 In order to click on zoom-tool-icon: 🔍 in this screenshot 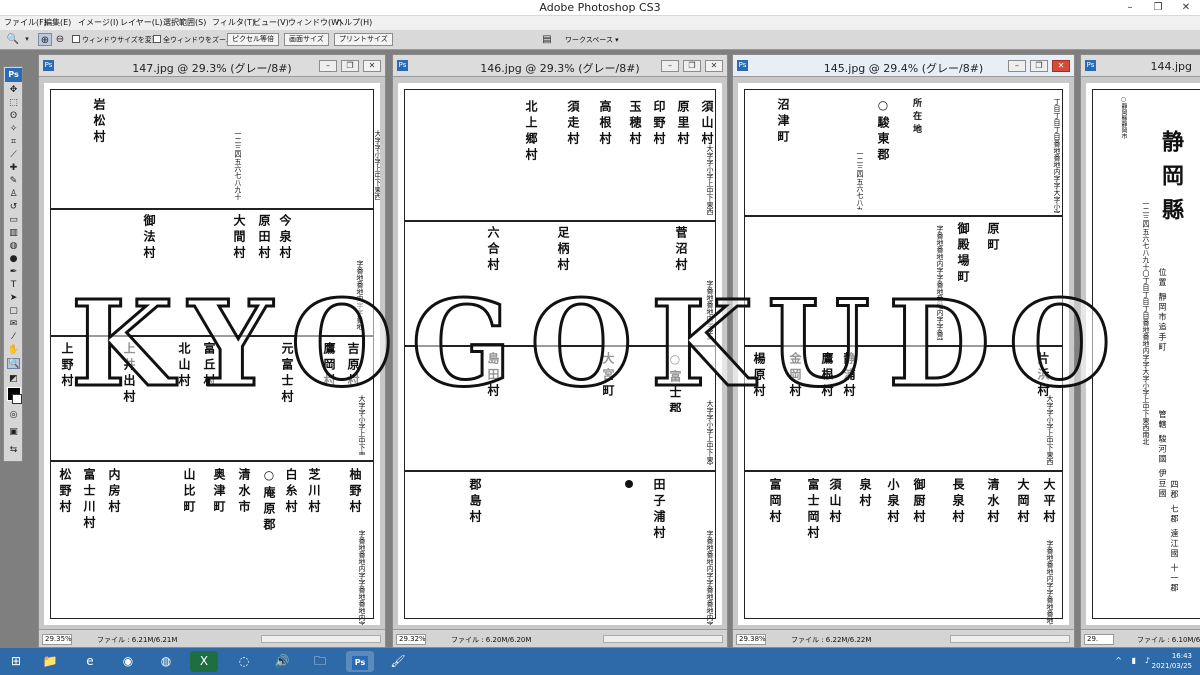, I will do `click(13, 39)`.